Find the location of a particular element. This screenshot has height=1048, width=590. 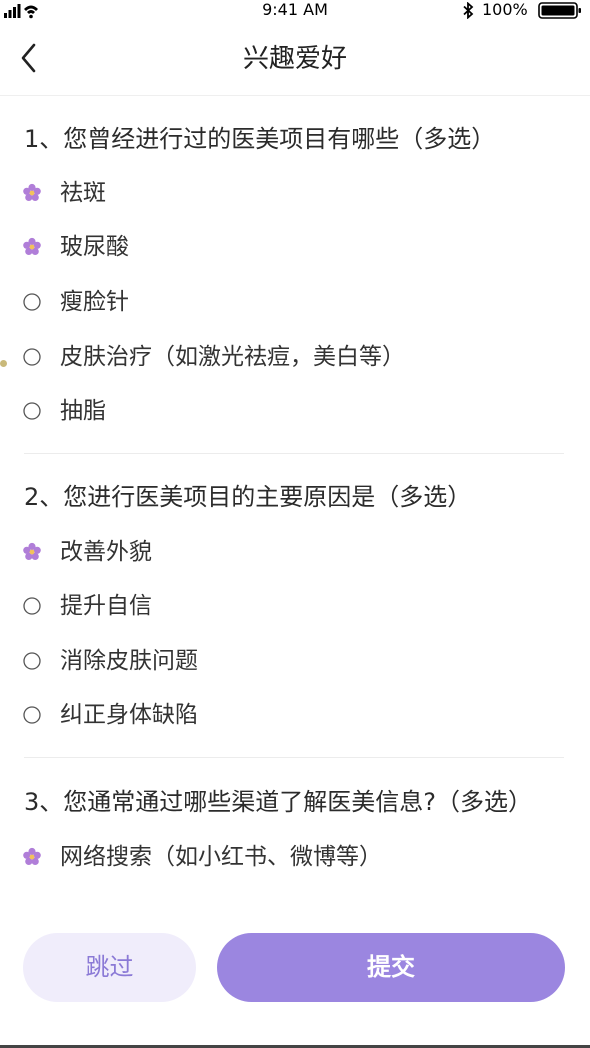

option-item: 皮肤治疗（如激光祛痘，美白等） is located at coordinates (212, 357).